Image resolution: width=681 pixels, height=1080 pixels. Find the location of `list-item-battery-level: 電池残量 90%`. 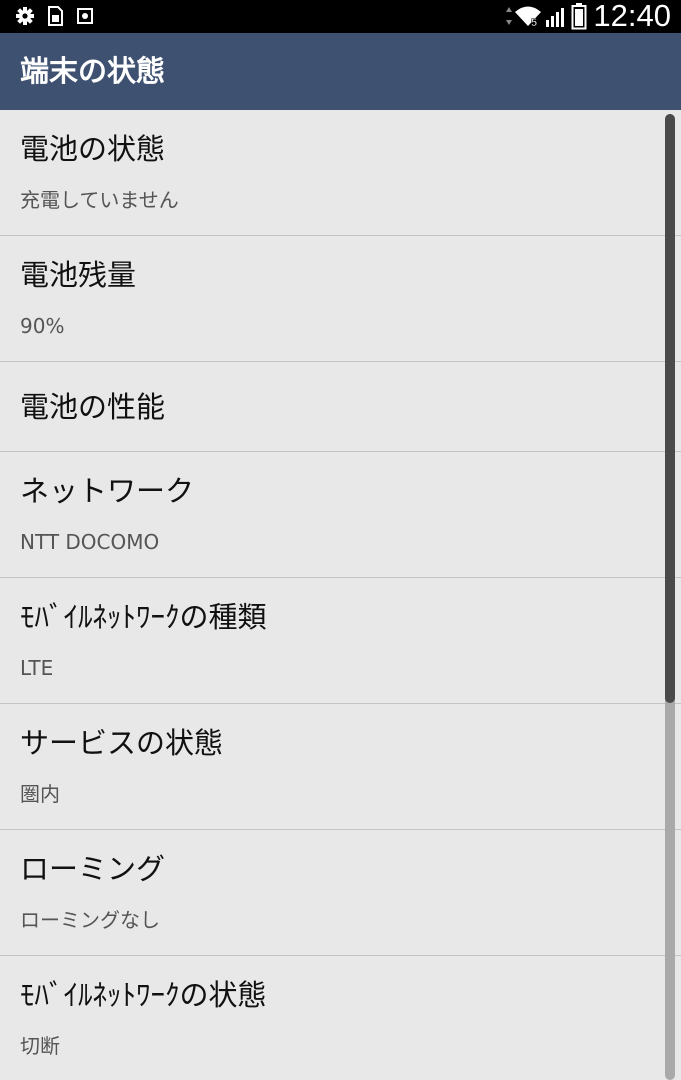

list-item-battery-level: 電池残量 90% is located at coordinates (340, 299).